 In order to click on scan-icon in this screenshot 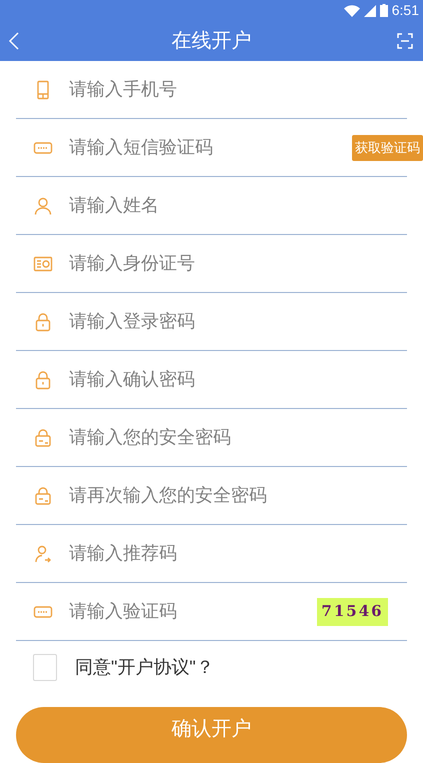, I will do `click(405, 41)`.